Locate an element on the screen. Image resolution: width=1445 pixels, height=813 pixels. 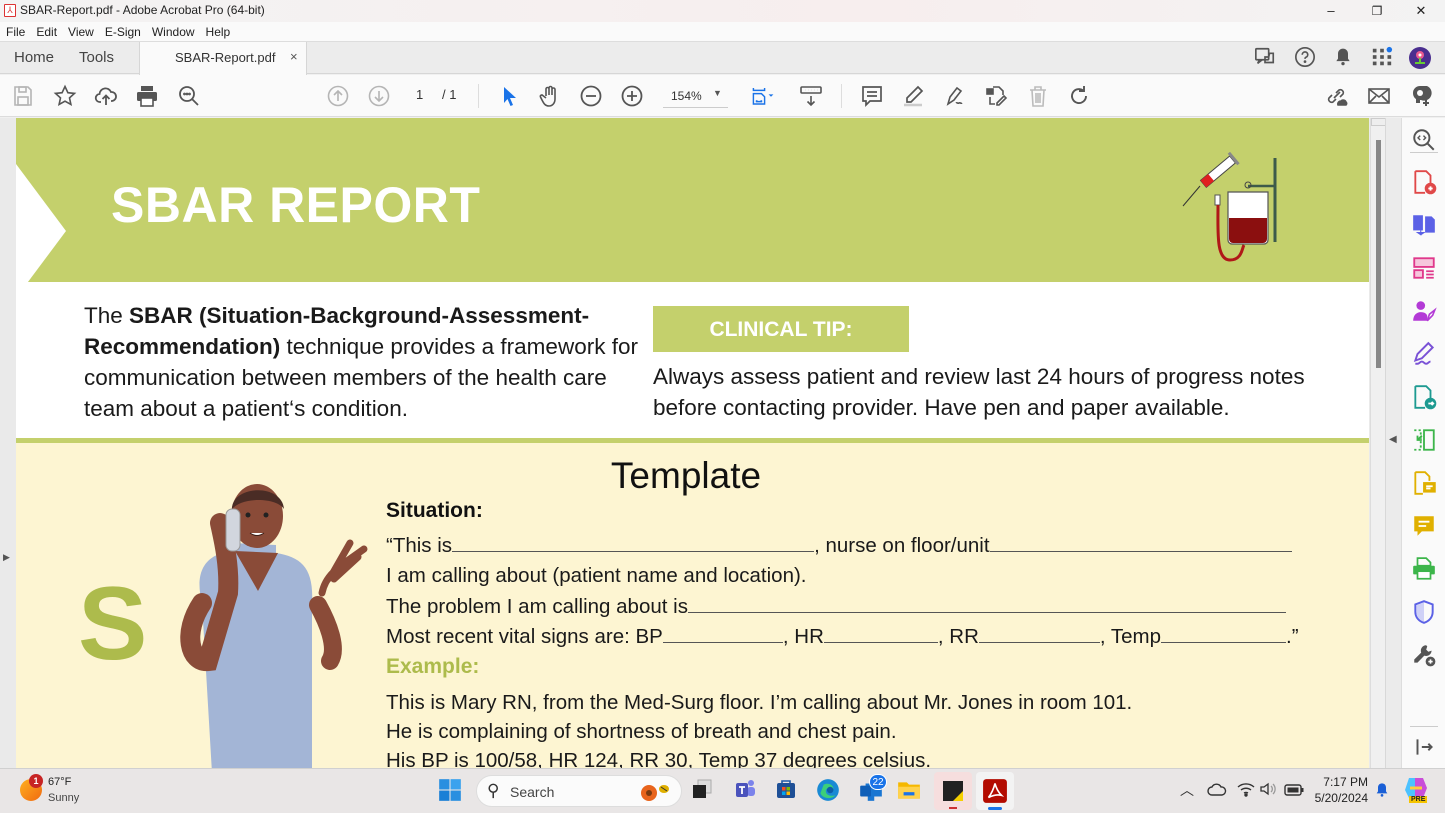
apps-grid-icon is located at coordinates (1382, 58).